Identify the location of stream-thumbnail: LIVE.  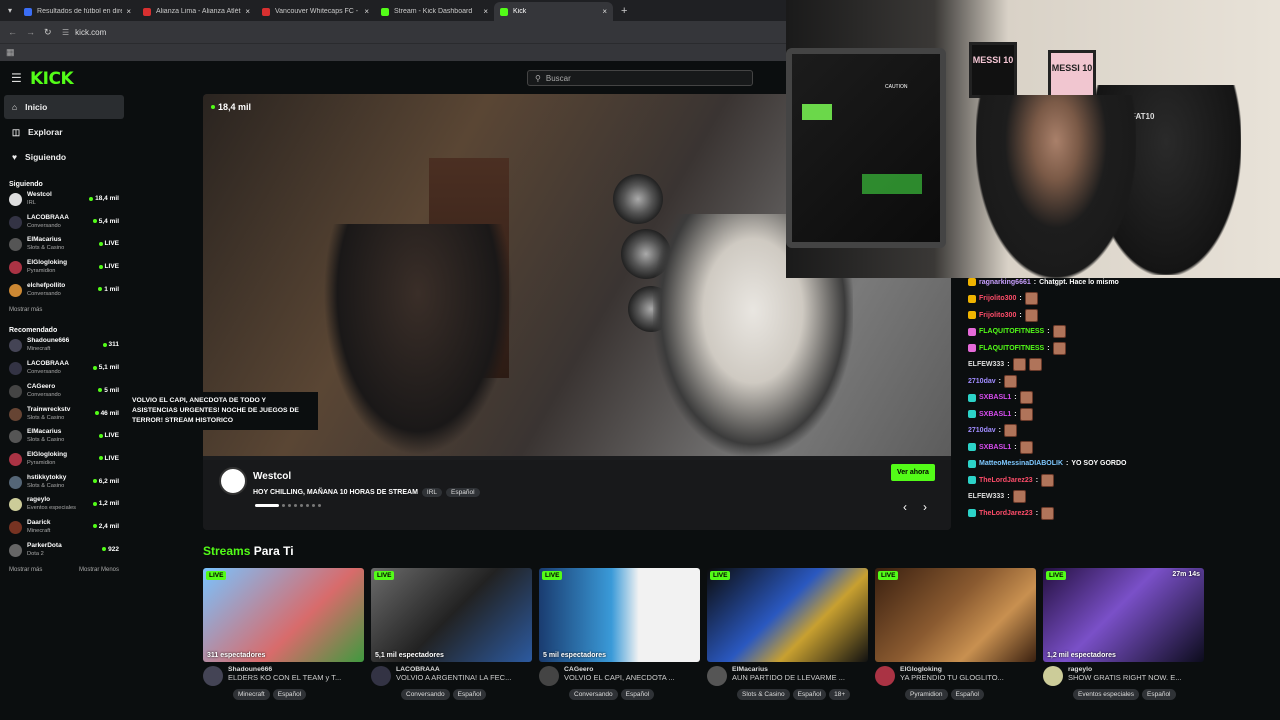
(955, 615).